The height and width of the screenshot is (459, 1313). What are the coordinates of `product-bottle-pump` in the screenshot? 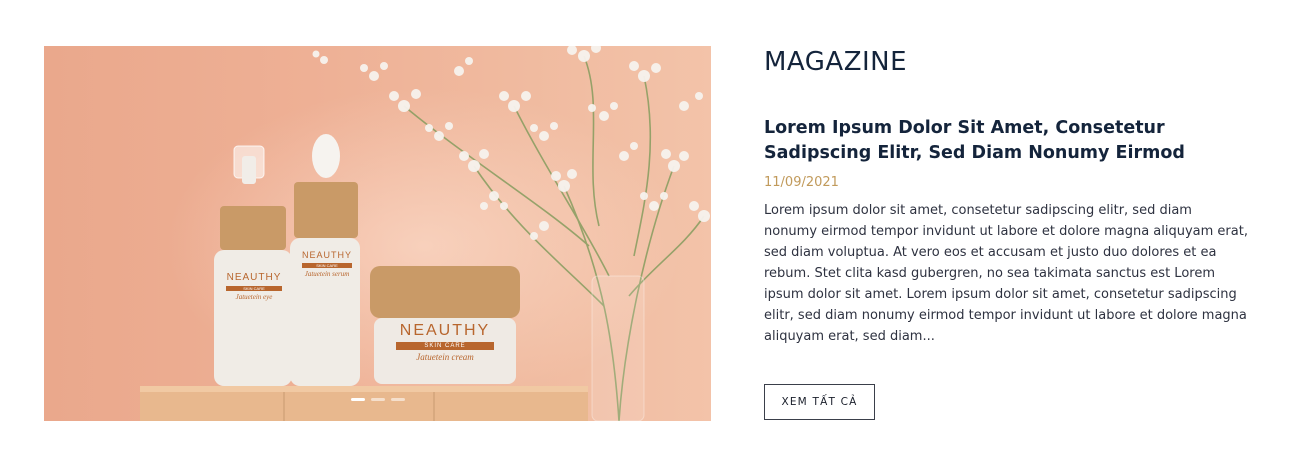 It's located at (253, 265).